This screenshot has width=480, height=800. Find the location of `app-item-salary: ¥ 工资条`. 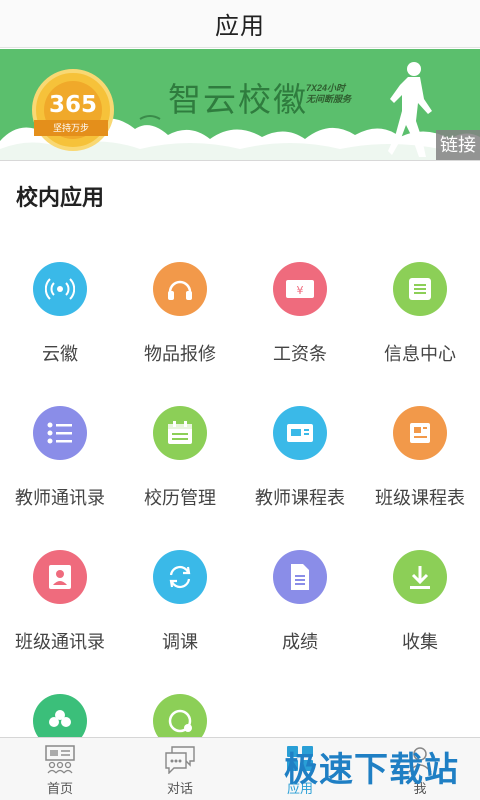

app-item-salary: ¥ 工资条 is located at coordinates (300, 314).